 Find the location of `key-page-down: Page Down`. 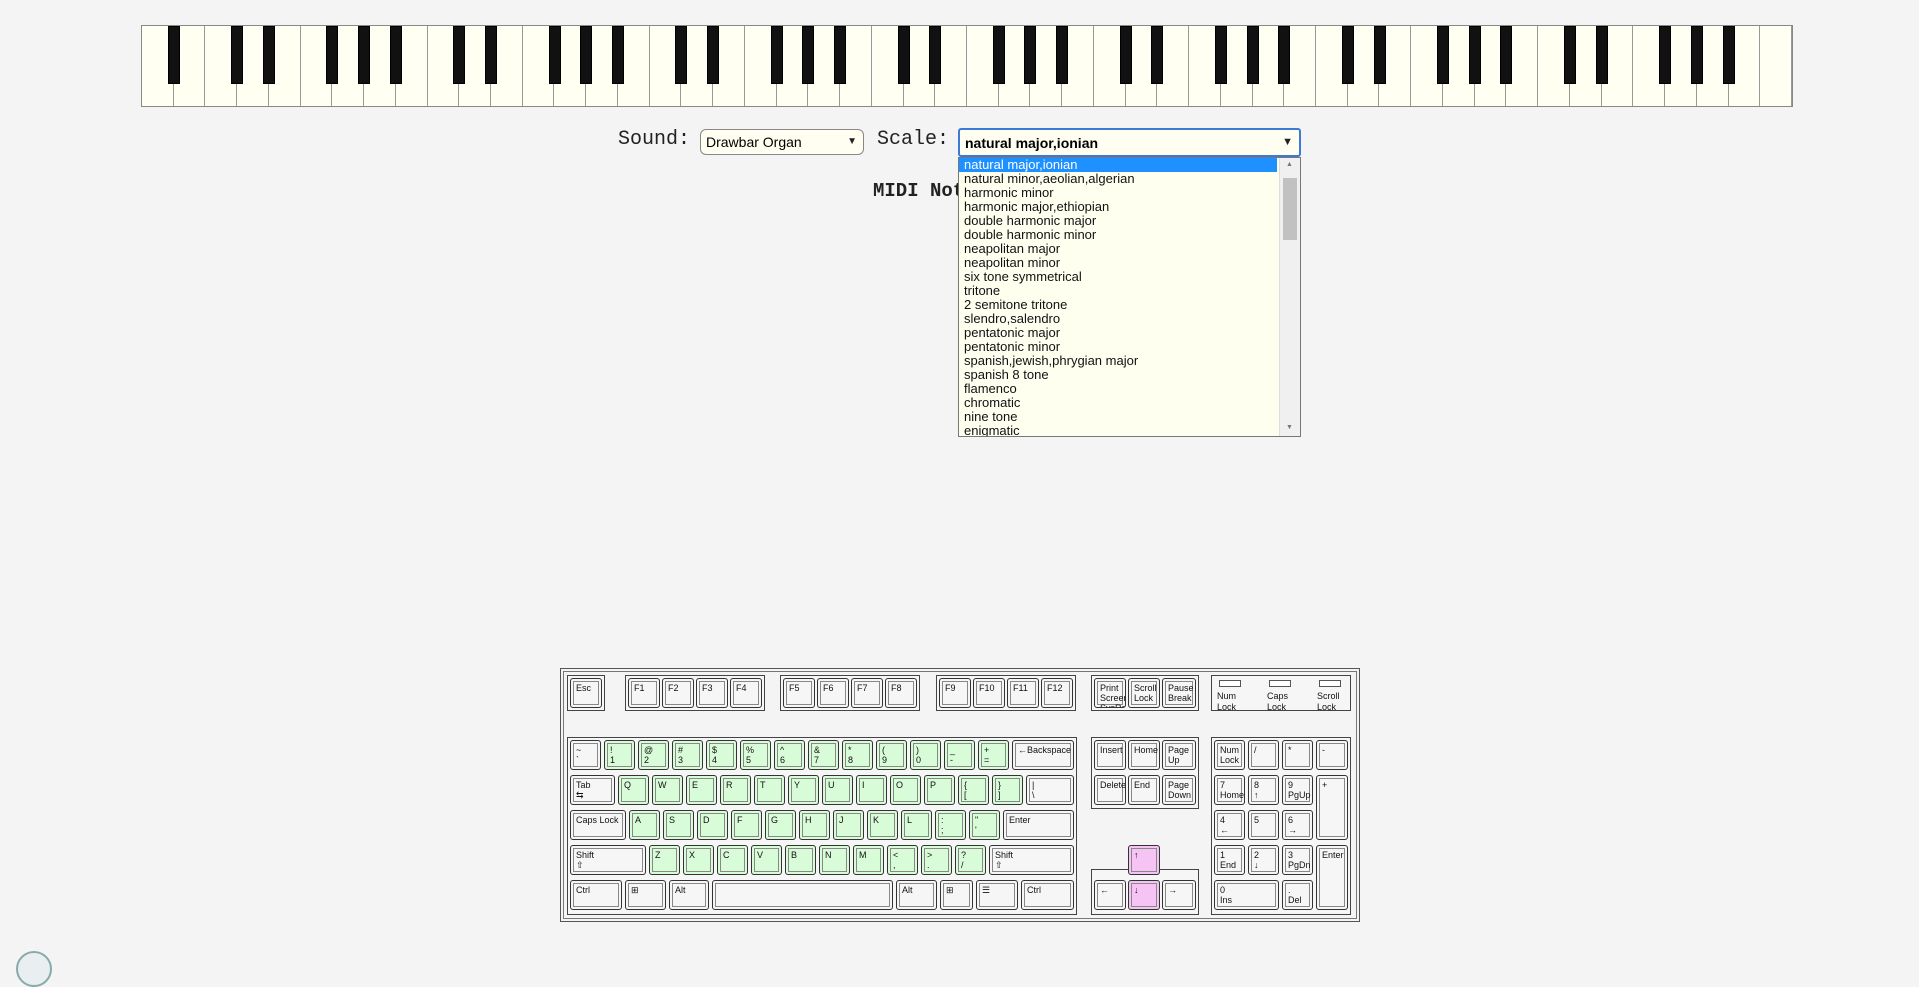

key-page-down: Page Down is located at coordinates (1179, 790).